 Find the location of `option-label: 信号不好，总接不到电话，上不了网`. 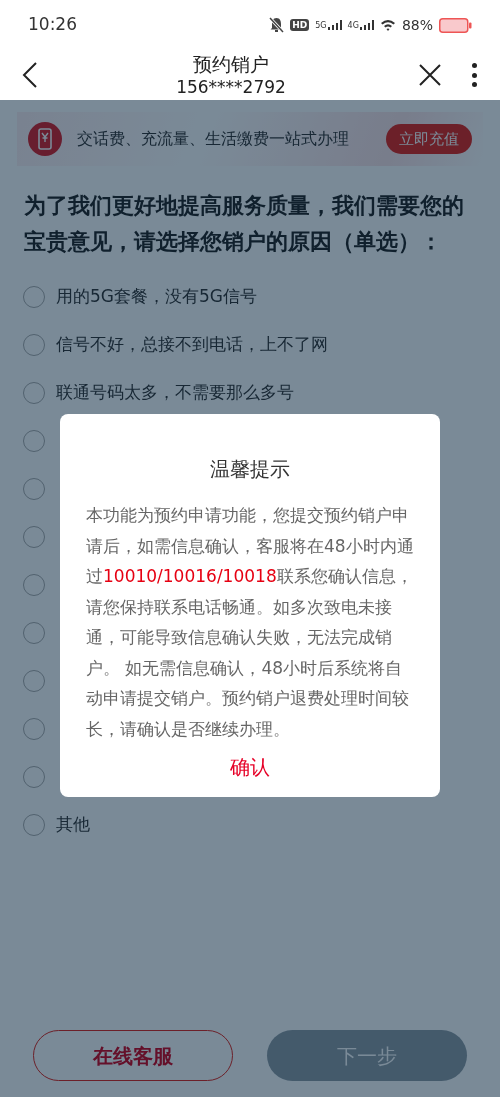

option-label: 信号不好，总接不到电话，上不了网 is located at coordinates (192, 345).